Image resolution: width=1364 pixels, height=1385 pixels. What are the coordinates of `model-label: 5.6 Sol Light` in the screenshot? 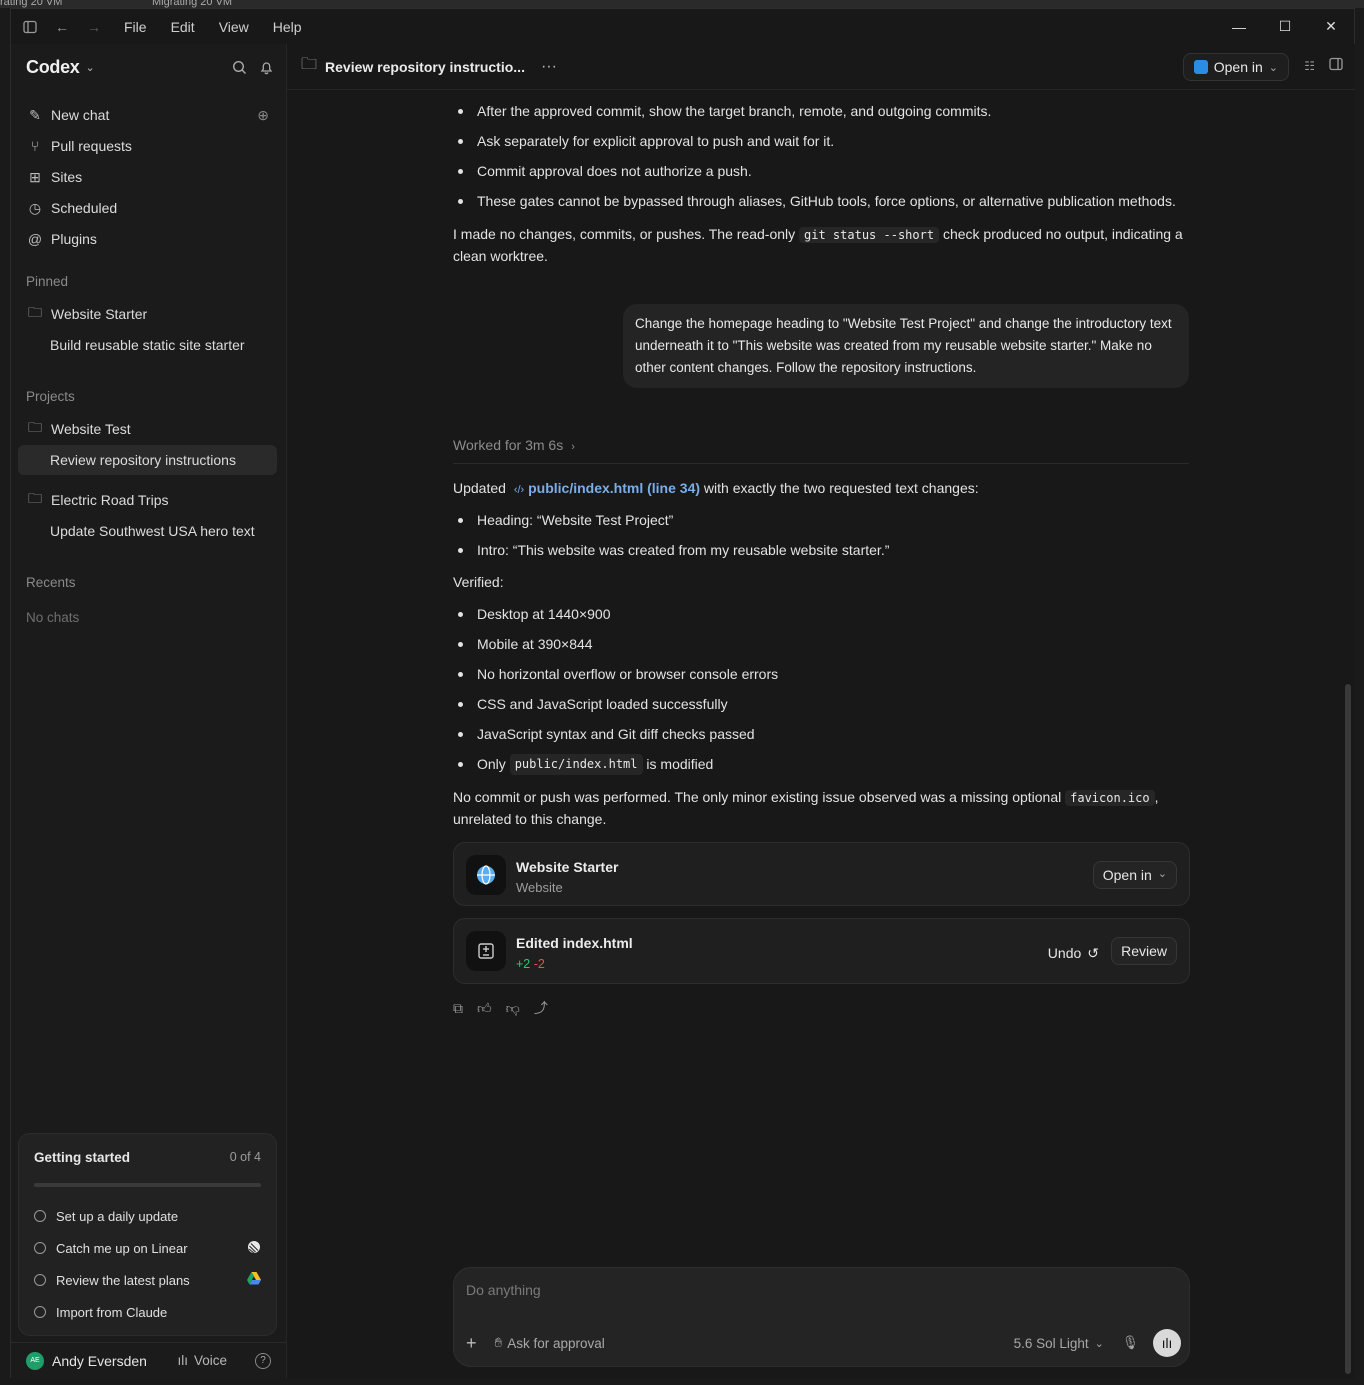 It's located at (1051, 1343).